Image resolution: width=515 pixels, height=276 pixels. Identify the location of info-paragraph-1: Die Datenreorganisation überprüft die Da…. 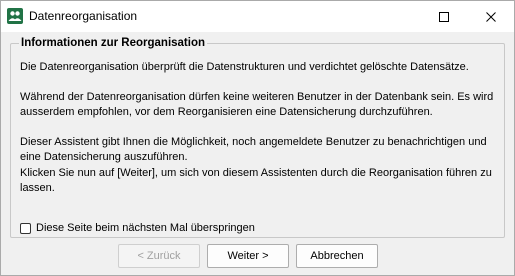
(244, 67).